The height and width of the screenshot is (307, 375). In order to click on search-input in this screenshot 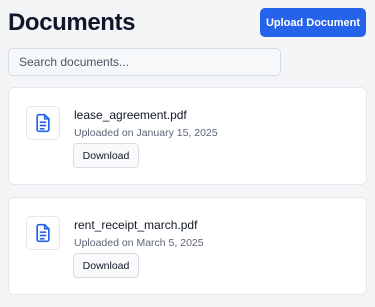, I will do `click(144, 62)`.